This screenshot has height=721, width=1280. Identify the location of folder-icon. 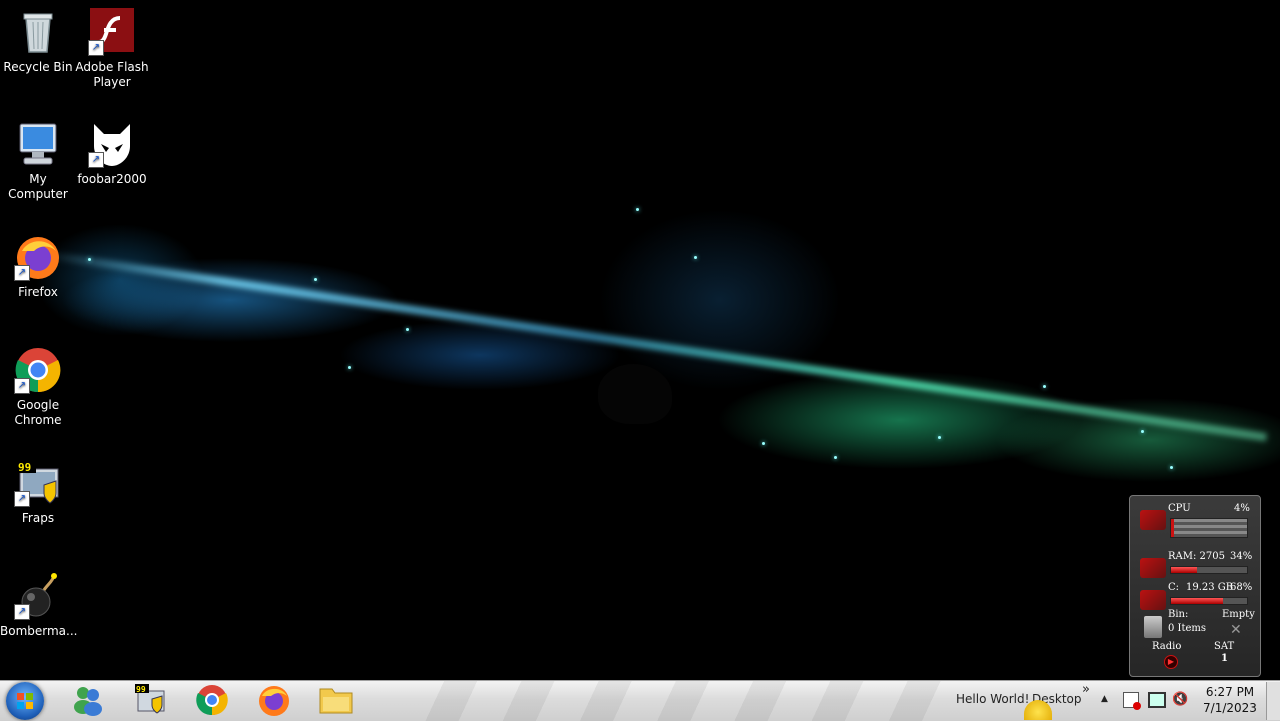
(336, 701).